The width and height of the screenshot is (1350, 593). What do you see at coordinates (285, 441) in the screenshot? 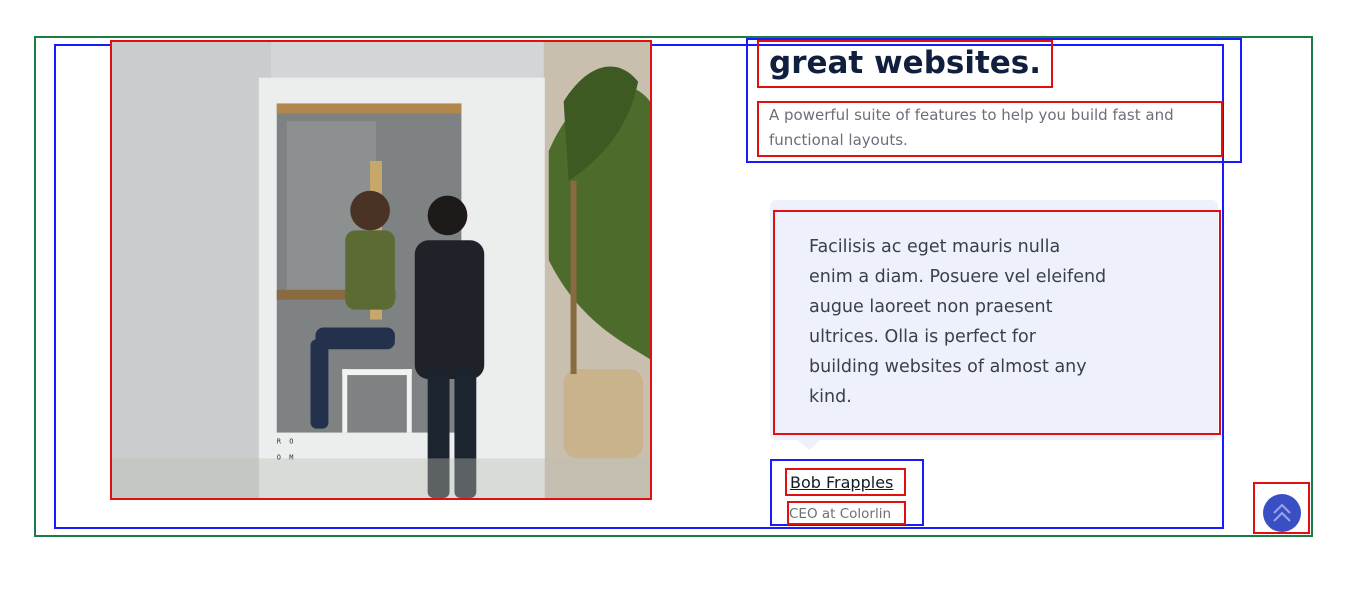
I see `svg-text: R O` at bounding box center [285, 441].